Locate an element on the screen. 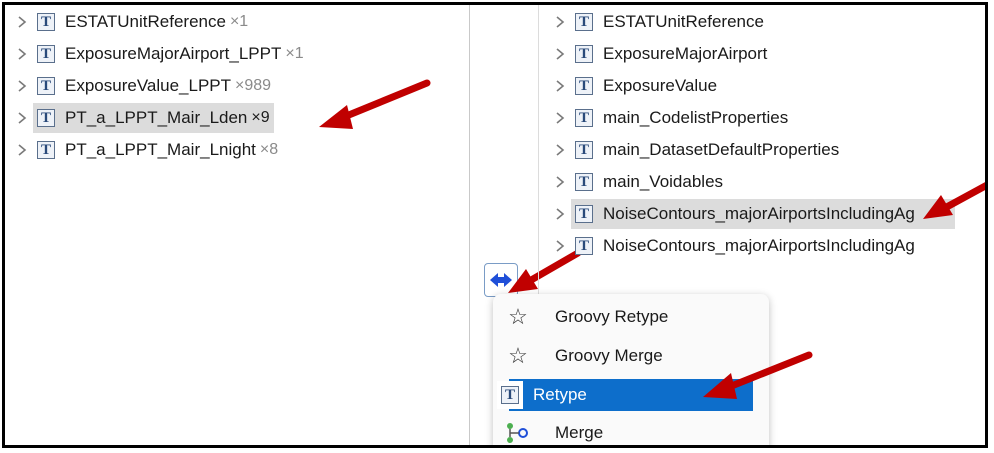 This screenshot has height=453, width=994. tree-item-row: T NoiseContours_majorAirportsIncludingAg is located at coordinates (754, 214).